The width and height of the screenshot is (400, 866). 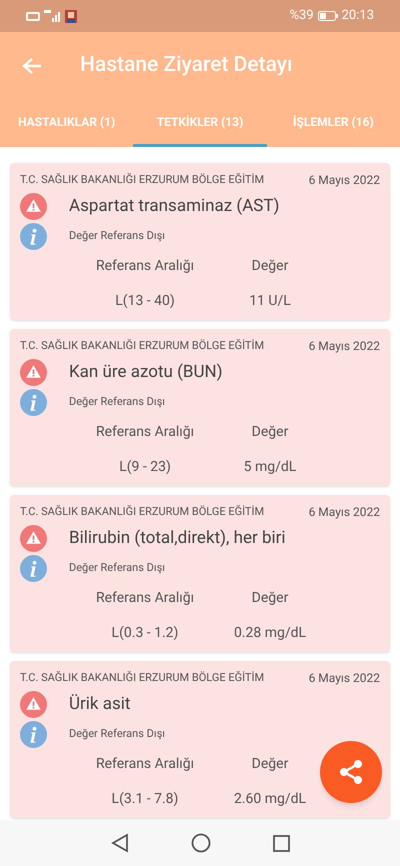 I want to click on test-value: 2.60 mg/dL, so click(x=270, y=799).